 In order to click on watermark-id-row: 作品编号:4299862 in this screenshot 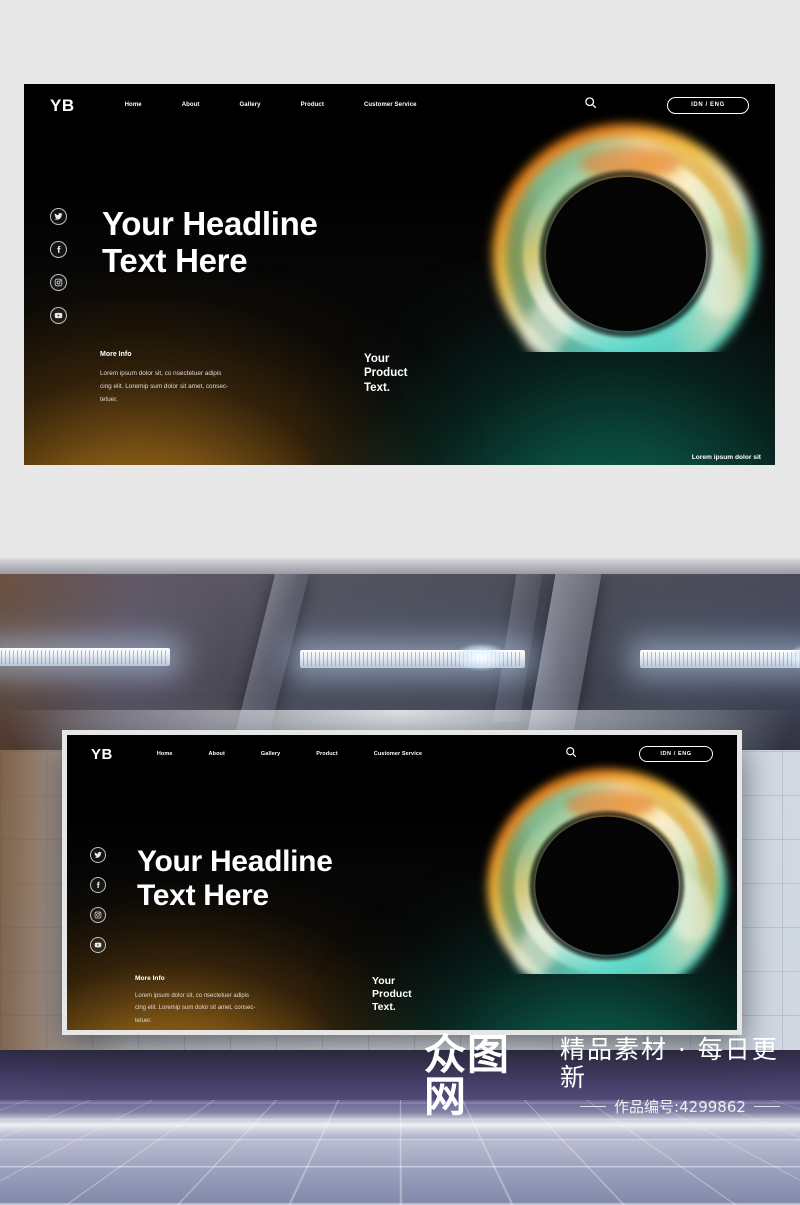, I will do `click(680, 1106)`.